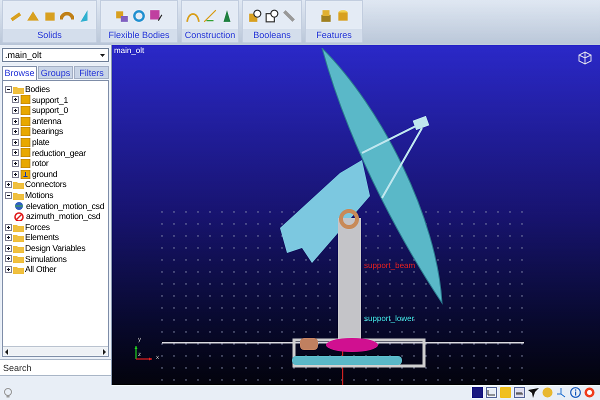 This screenshot has height=400, width=600. I want to click on tree-item: plate, so click(41, 142).